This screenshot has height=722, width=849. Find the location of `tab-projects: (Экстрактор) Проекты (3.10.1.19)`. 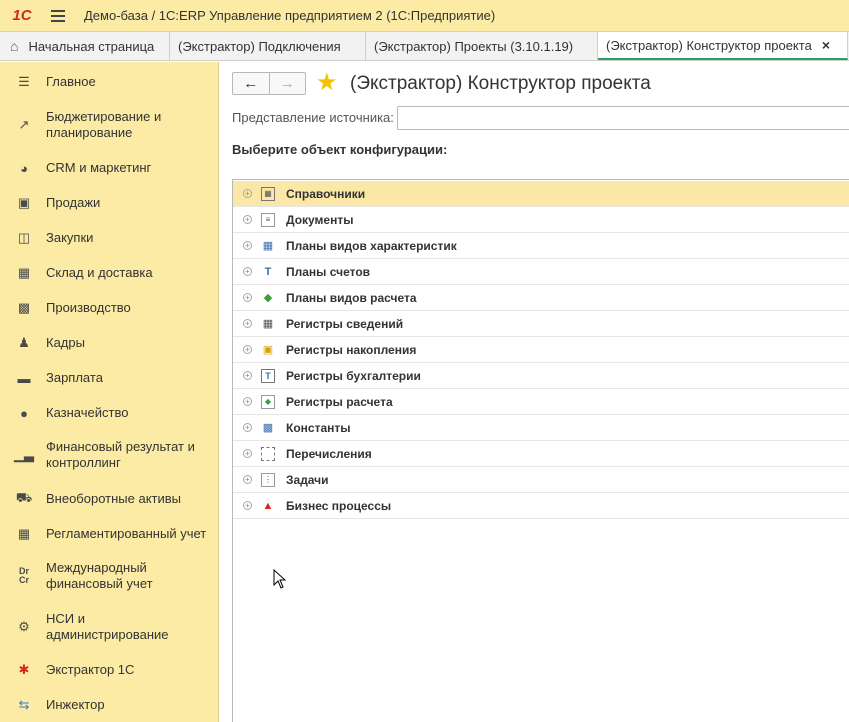

tab-projects: (Экстрактор) Проекты (3.10.1.19) is located at coordinates (482, 46).